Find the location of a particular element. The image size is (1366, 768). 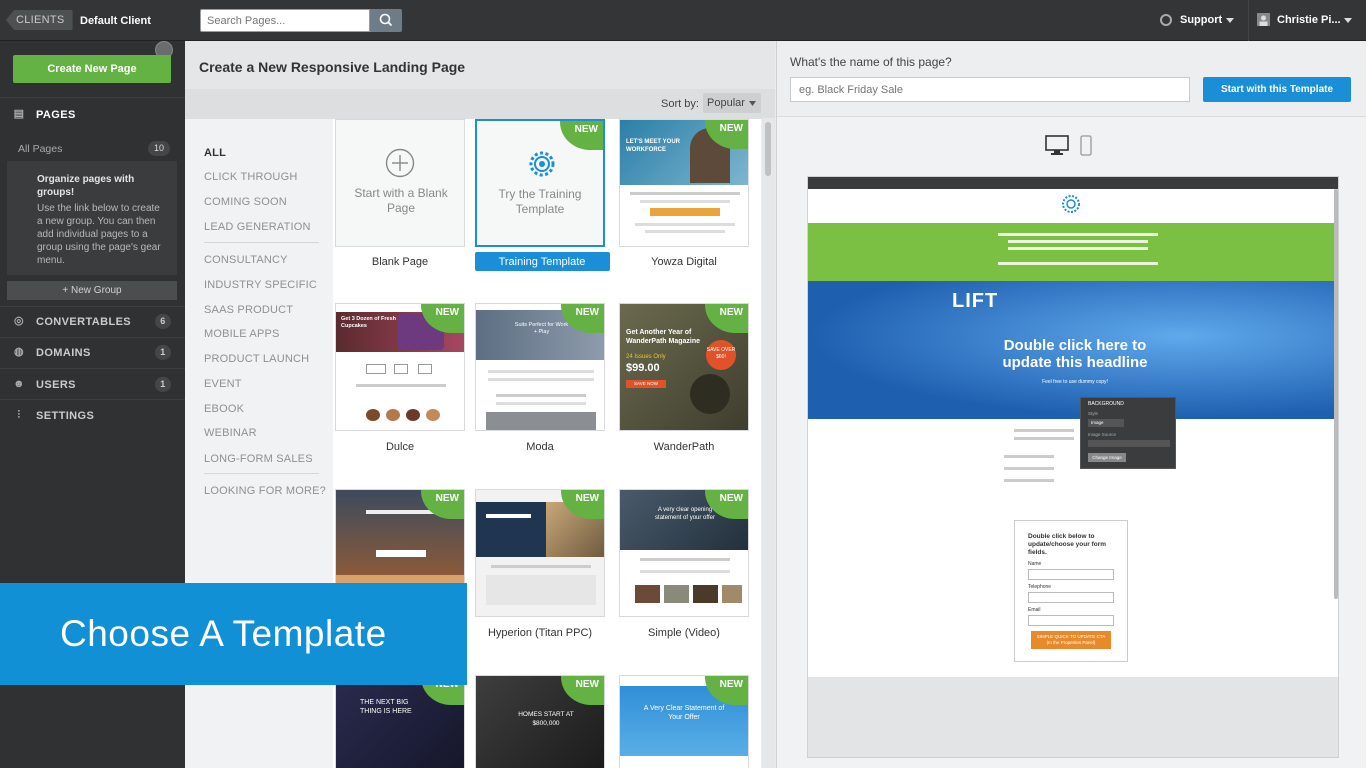

new-badge: NEW is located at coordinates (581, 135).